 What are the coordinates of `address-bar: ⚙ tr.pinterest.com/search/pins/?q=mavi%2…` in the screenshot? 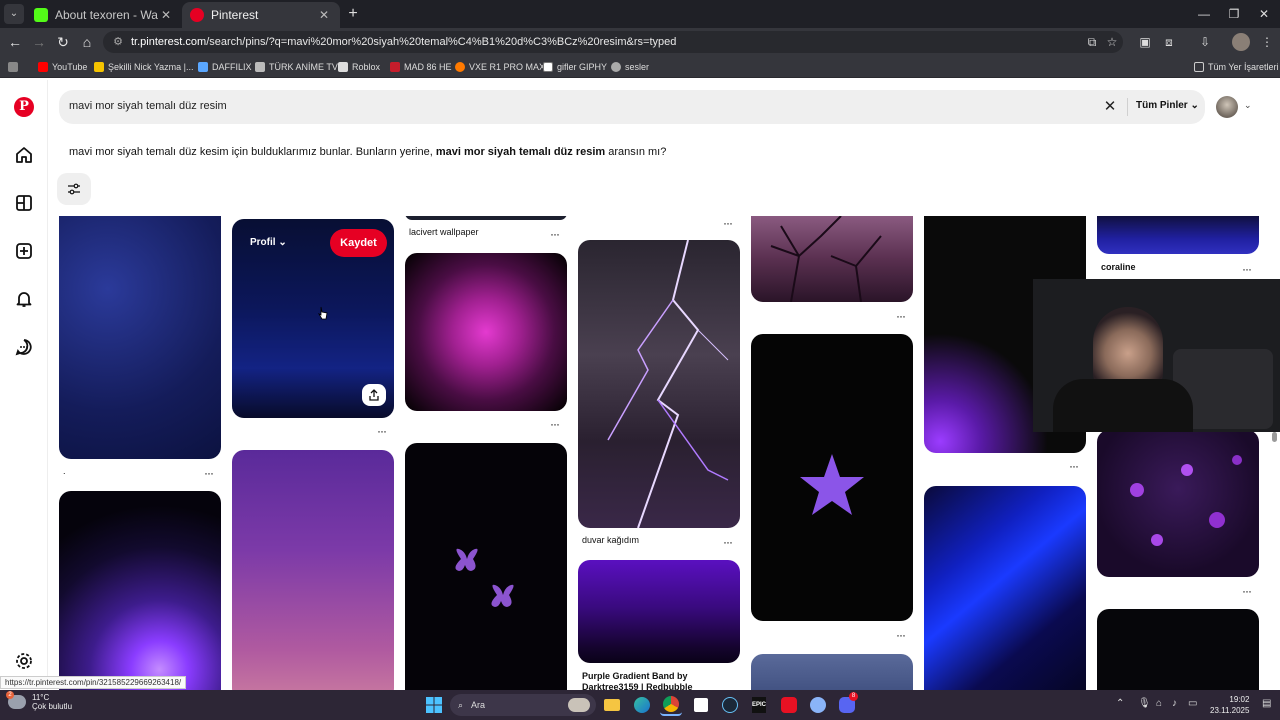 It's located at (613, 42).